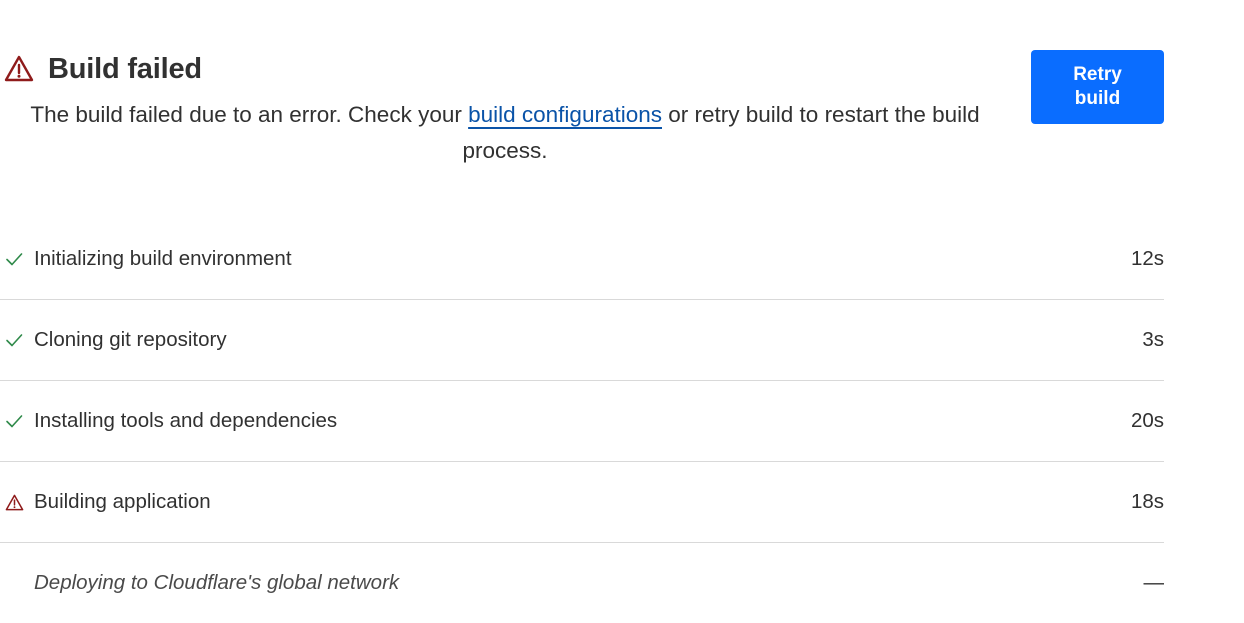  What do you see at coordinates (186, 420) in the screenshot?
I see `step-label: Installing tools and dependencies` at bounding box center [186, 420].